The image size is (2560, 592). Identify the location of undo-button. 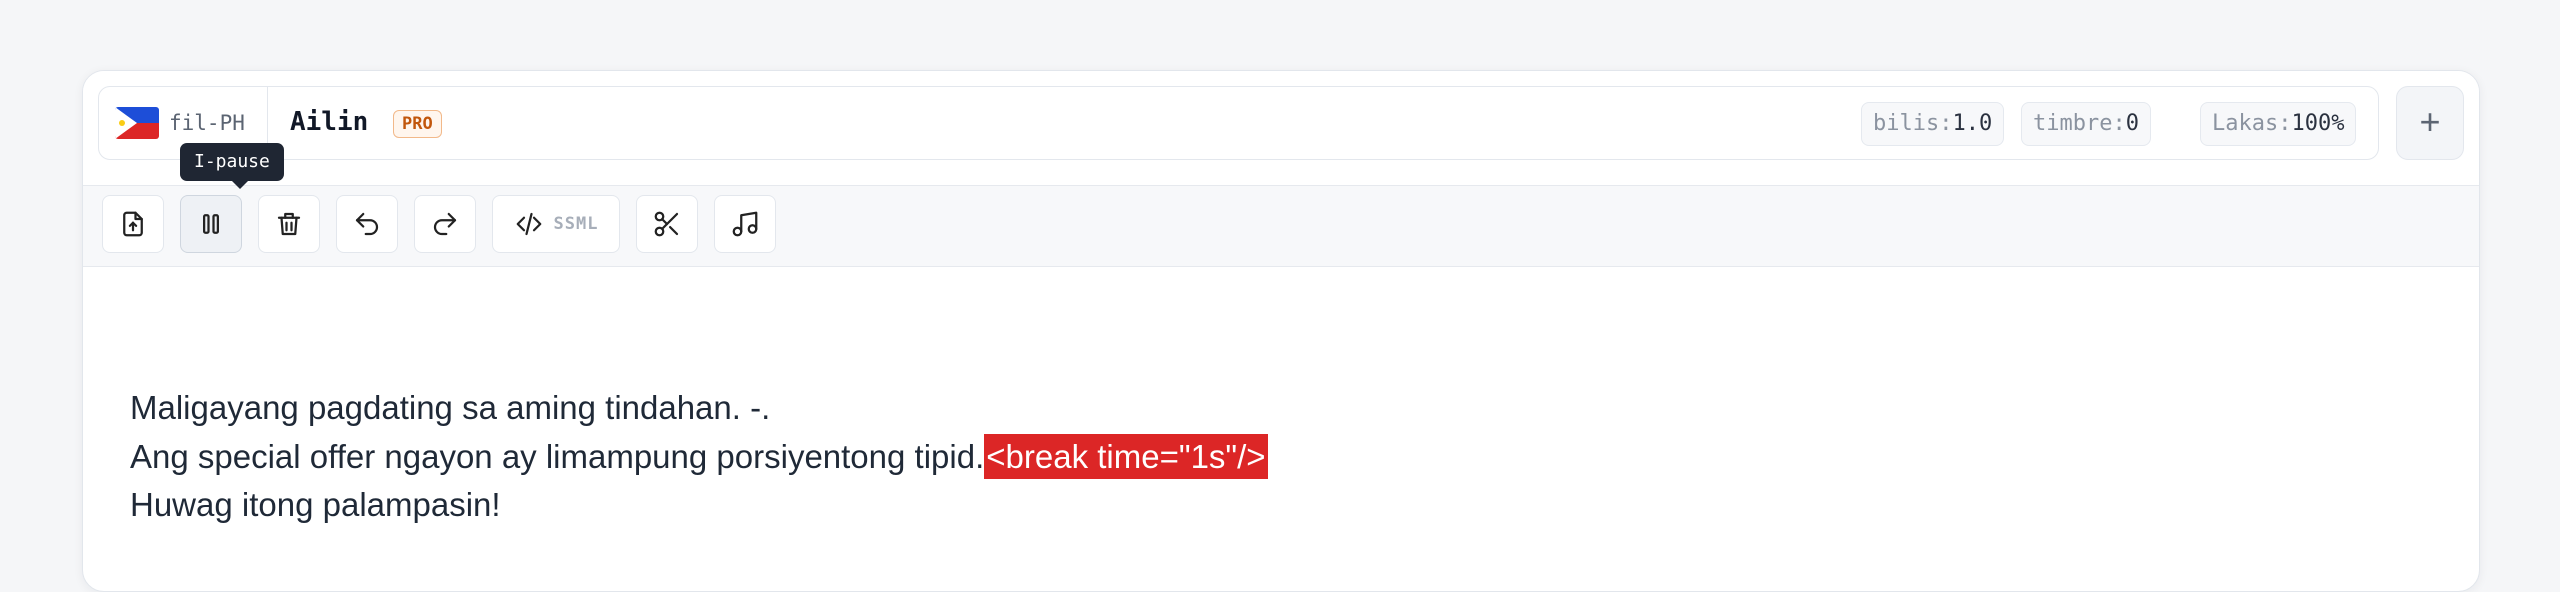
(367, 224).